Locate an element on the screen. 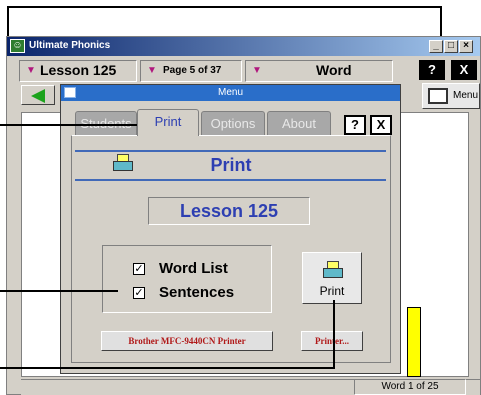 This screenshot has height=395, width=481. page-dropdown-value: Page 5 of 37 is located at coordinates (192, 70).